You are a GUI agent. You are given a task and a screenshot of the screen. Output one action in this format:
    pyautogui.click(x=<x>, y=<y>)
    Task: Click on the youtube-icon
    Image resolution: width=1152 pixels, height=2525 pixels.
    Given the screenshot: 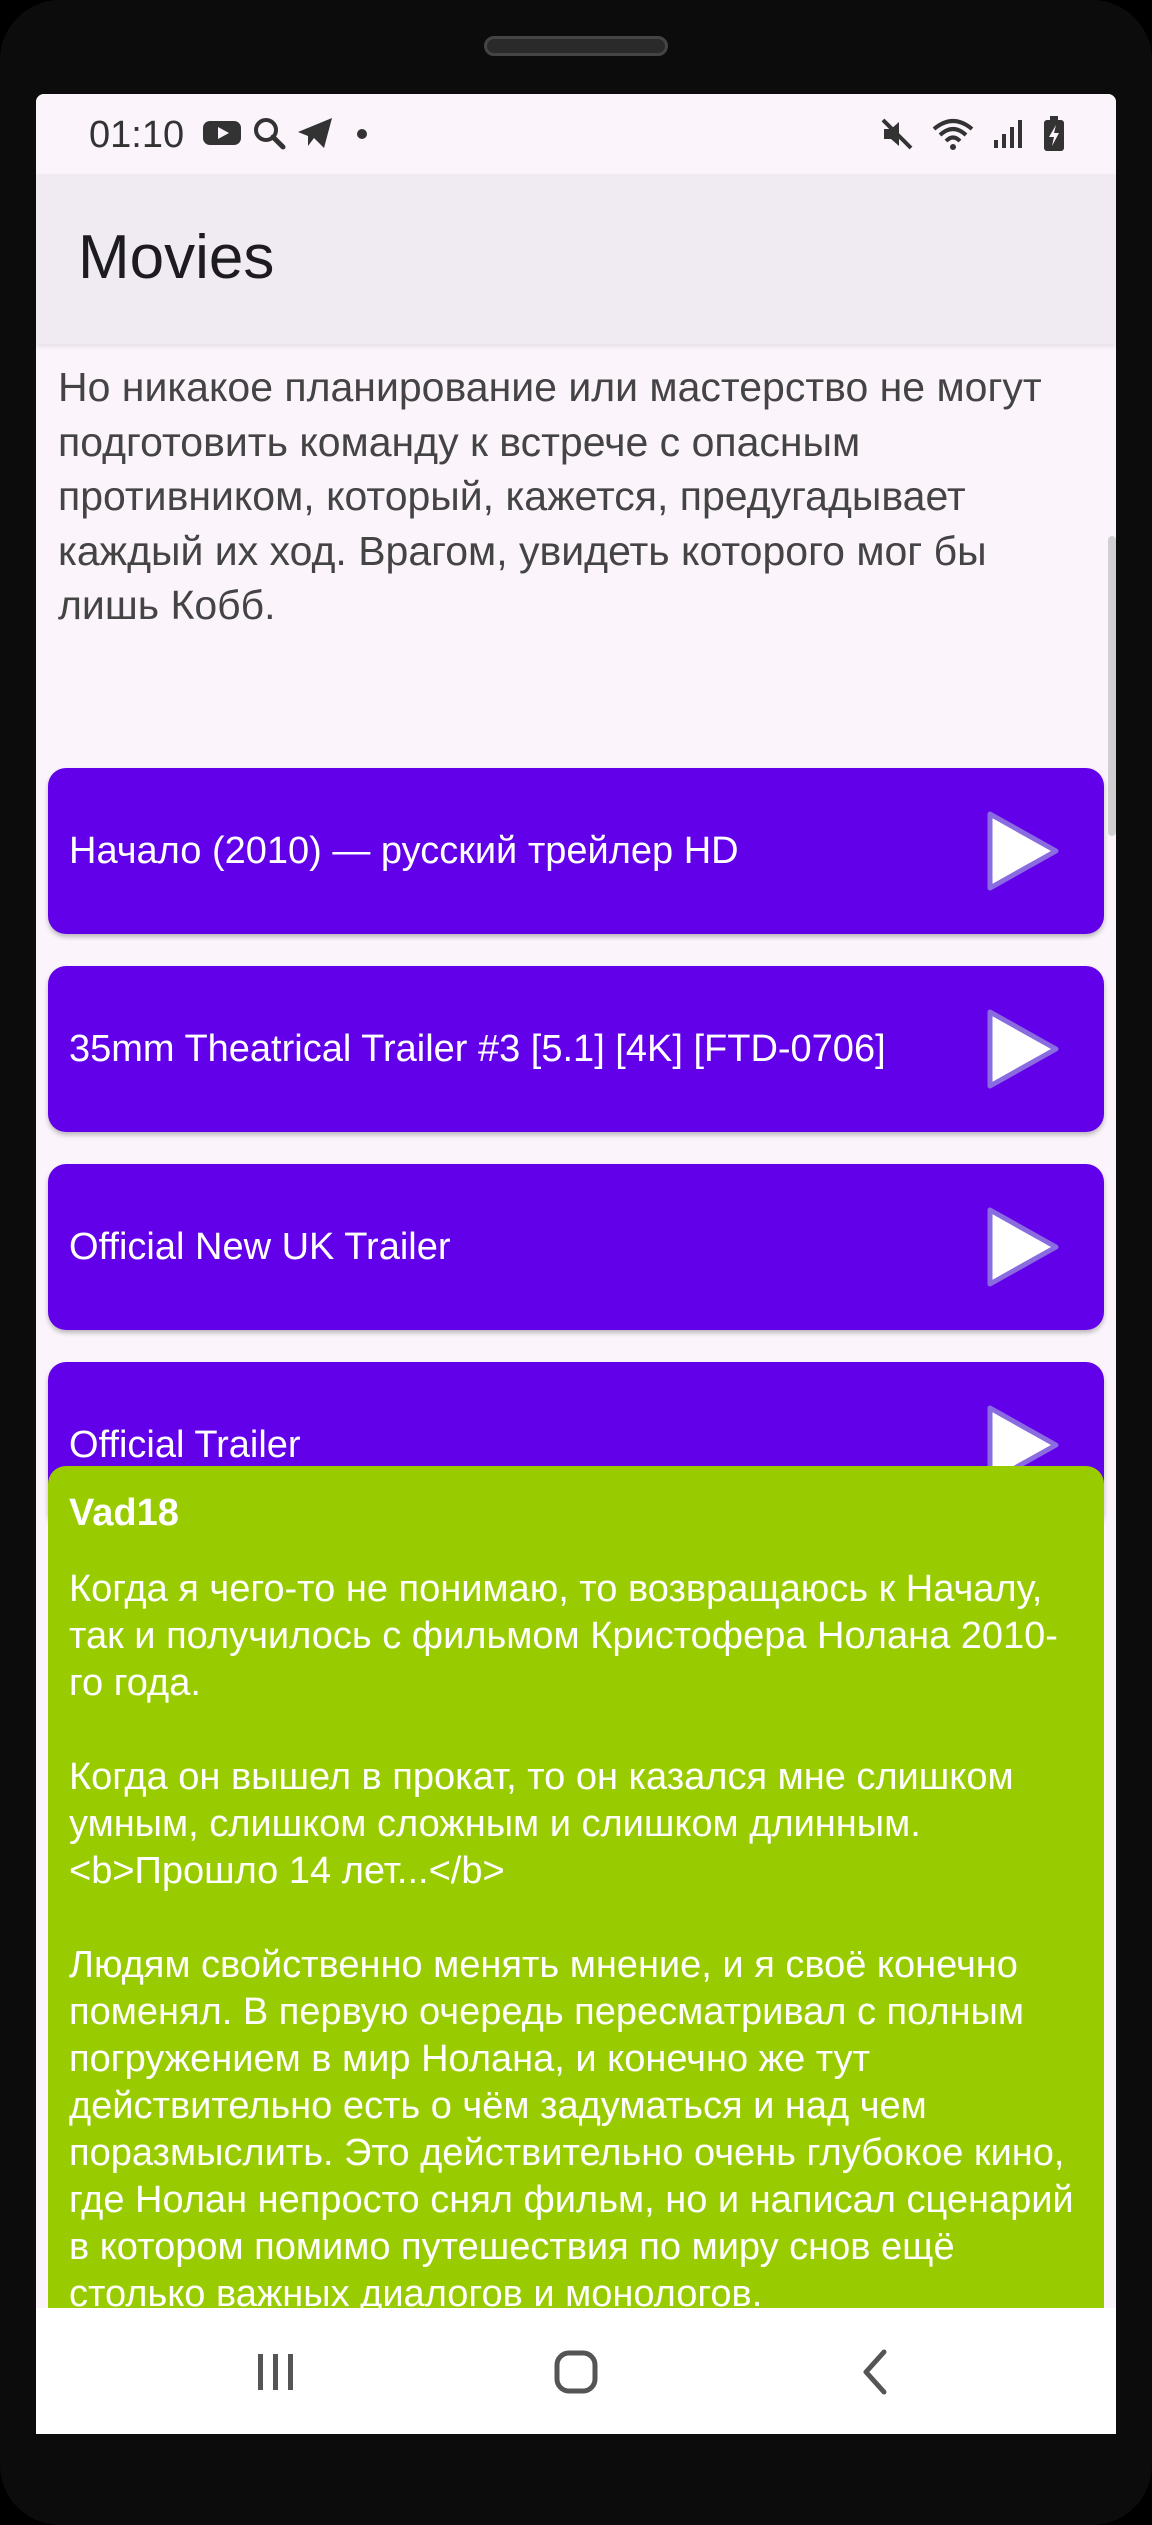 What is the action you would take?
    pyautogui.click(x=222, y=135)
    